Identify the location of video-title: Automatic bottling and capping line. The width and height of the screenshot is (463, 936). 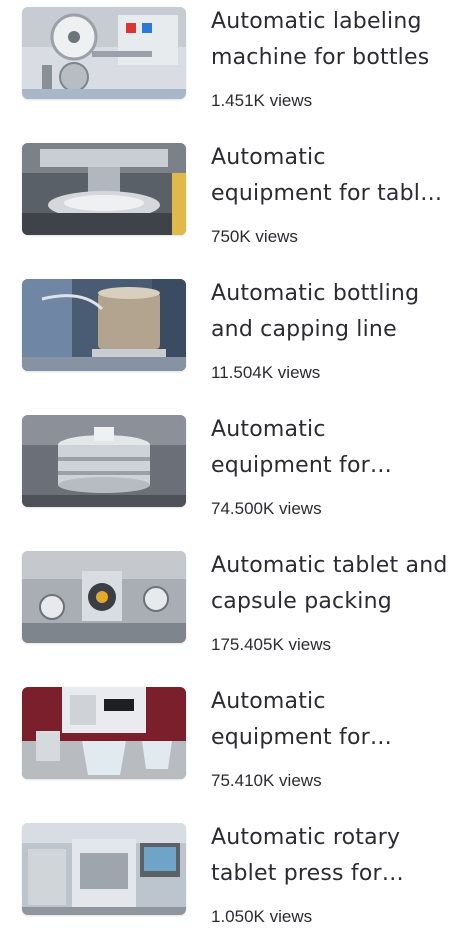
(331, 312).